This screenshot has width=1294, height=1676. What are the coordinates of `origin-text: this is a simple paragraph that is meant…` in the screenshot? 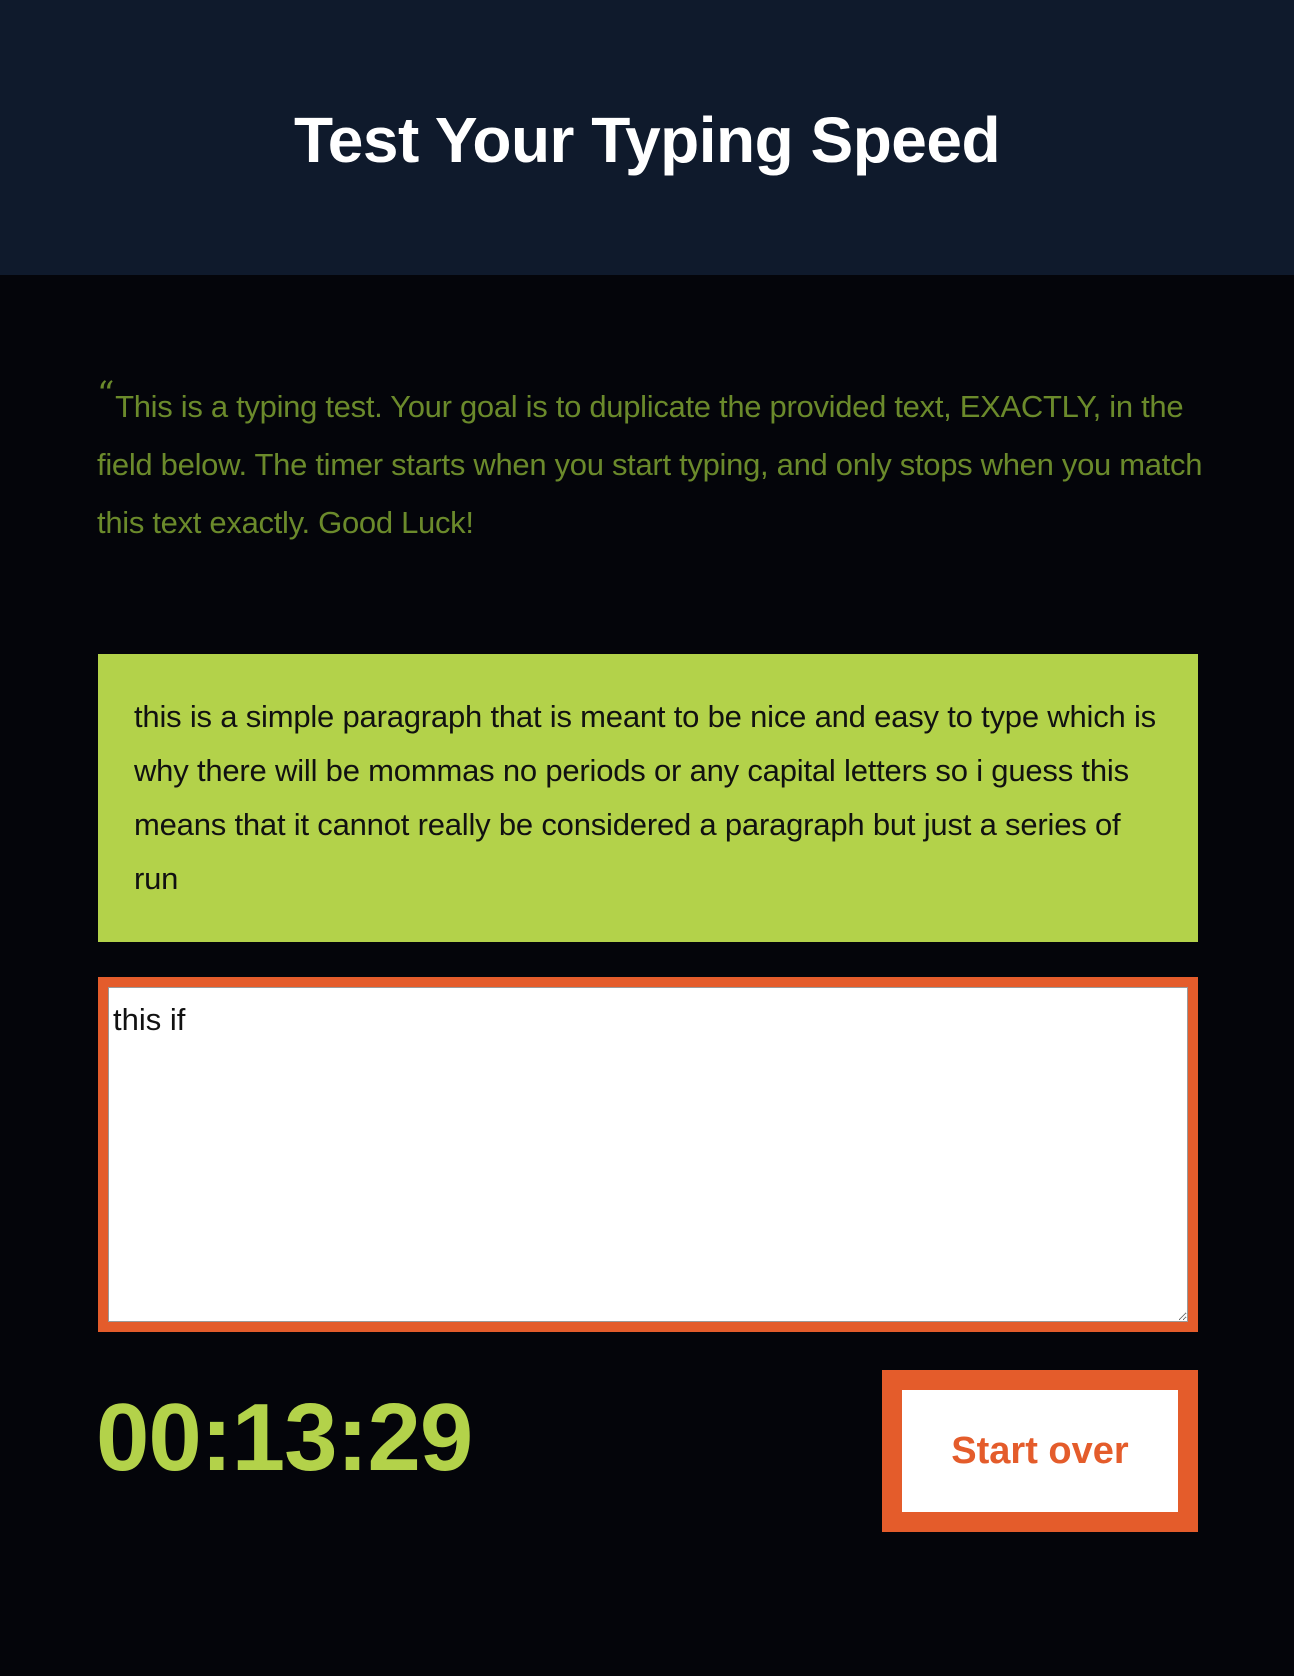 It's located at (645, 797).